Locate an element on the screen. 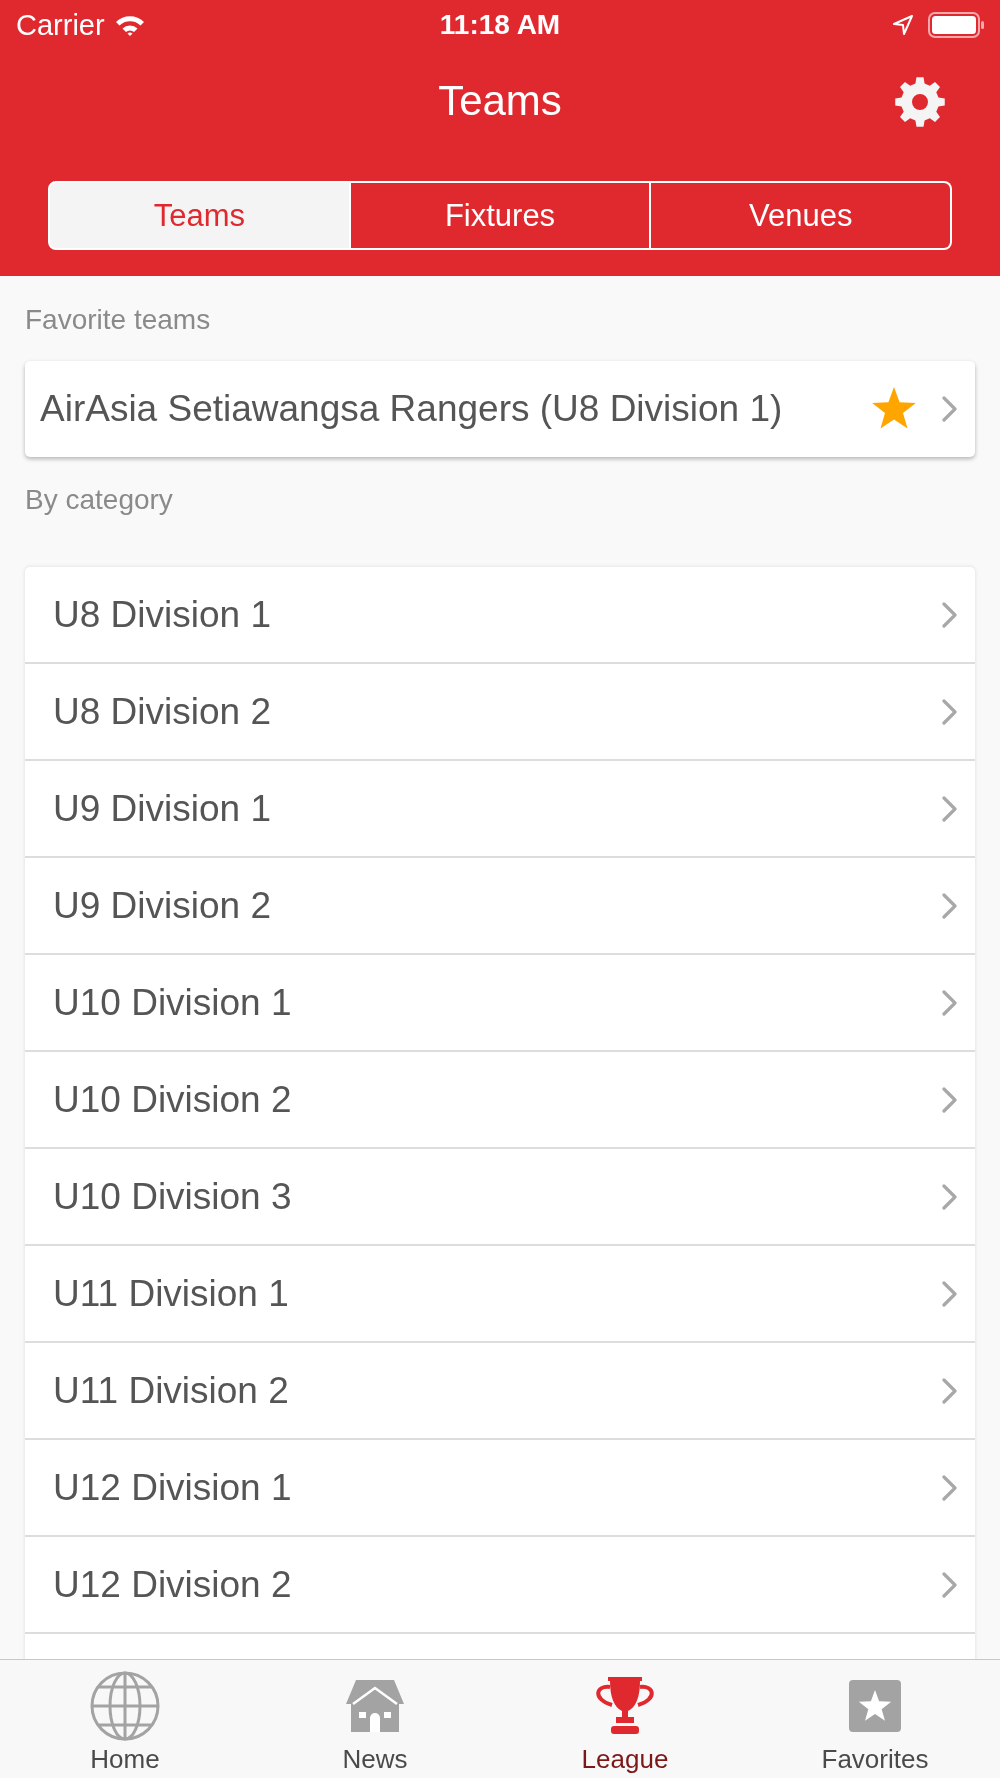 Image resolution: width=1000 pixels, height=1778 pixels. category-name: U12 Division 1 is located at coordinates (173, 1487).